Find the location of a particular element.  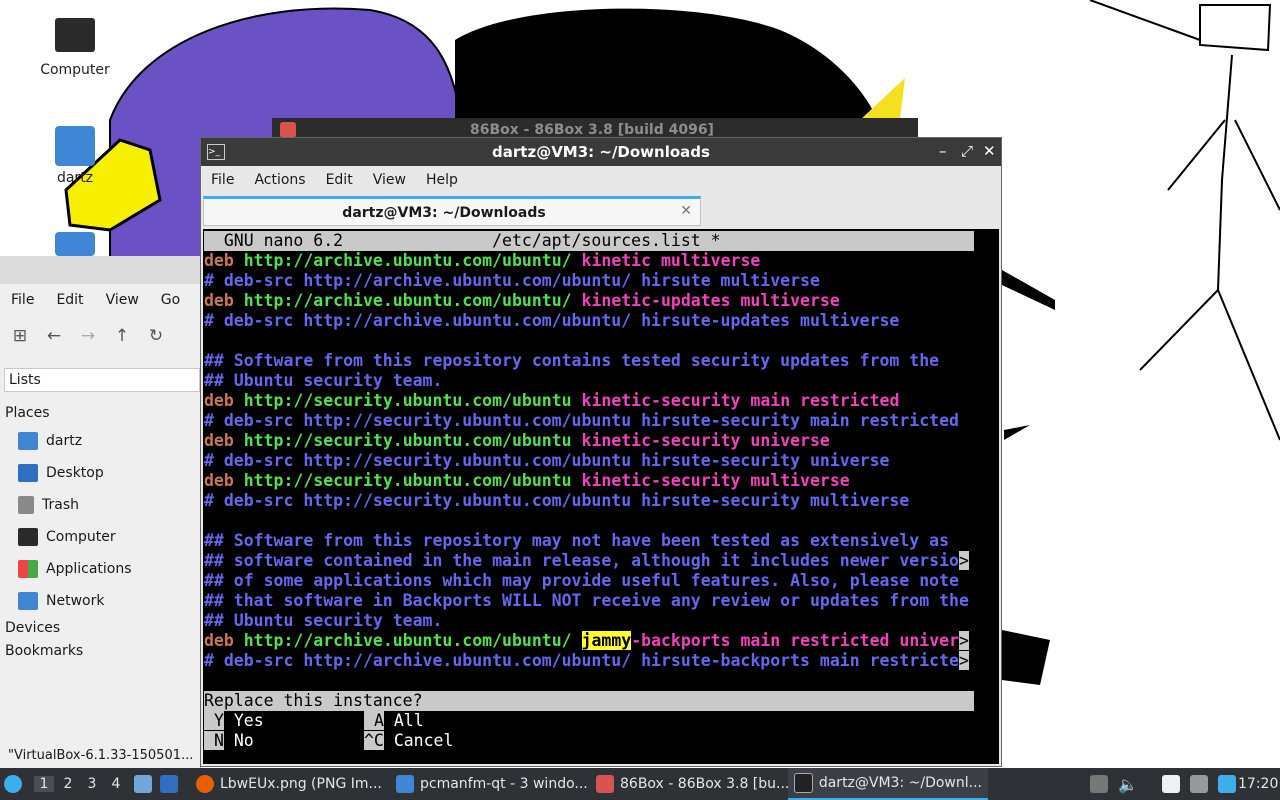

place-label: dartz is located at coordinates (64, 441).